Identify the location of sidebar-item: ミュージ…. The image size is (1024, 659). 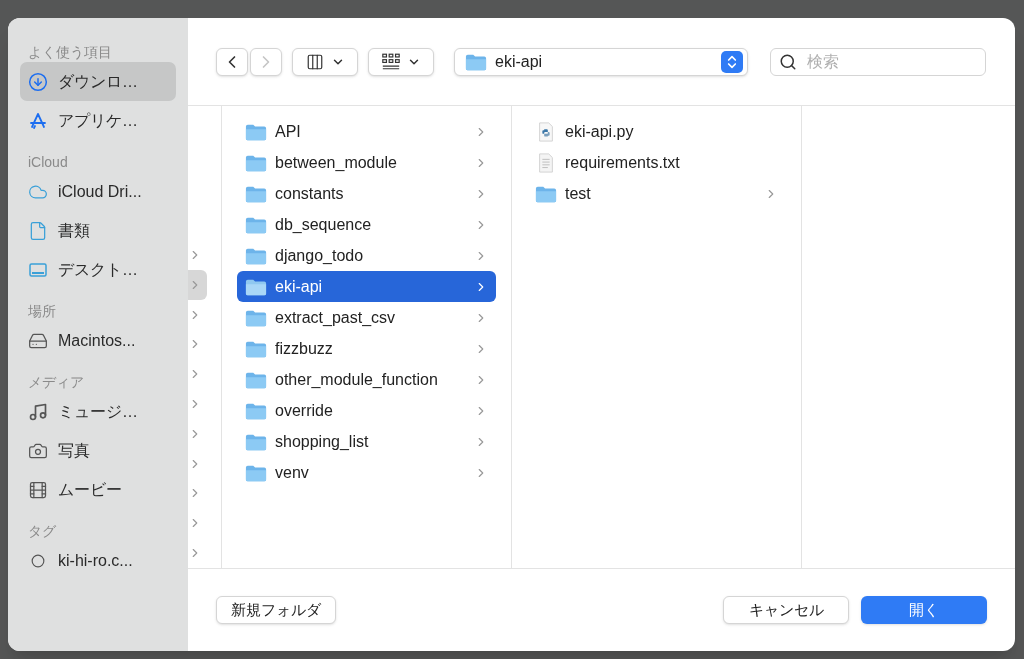
(98, 411).